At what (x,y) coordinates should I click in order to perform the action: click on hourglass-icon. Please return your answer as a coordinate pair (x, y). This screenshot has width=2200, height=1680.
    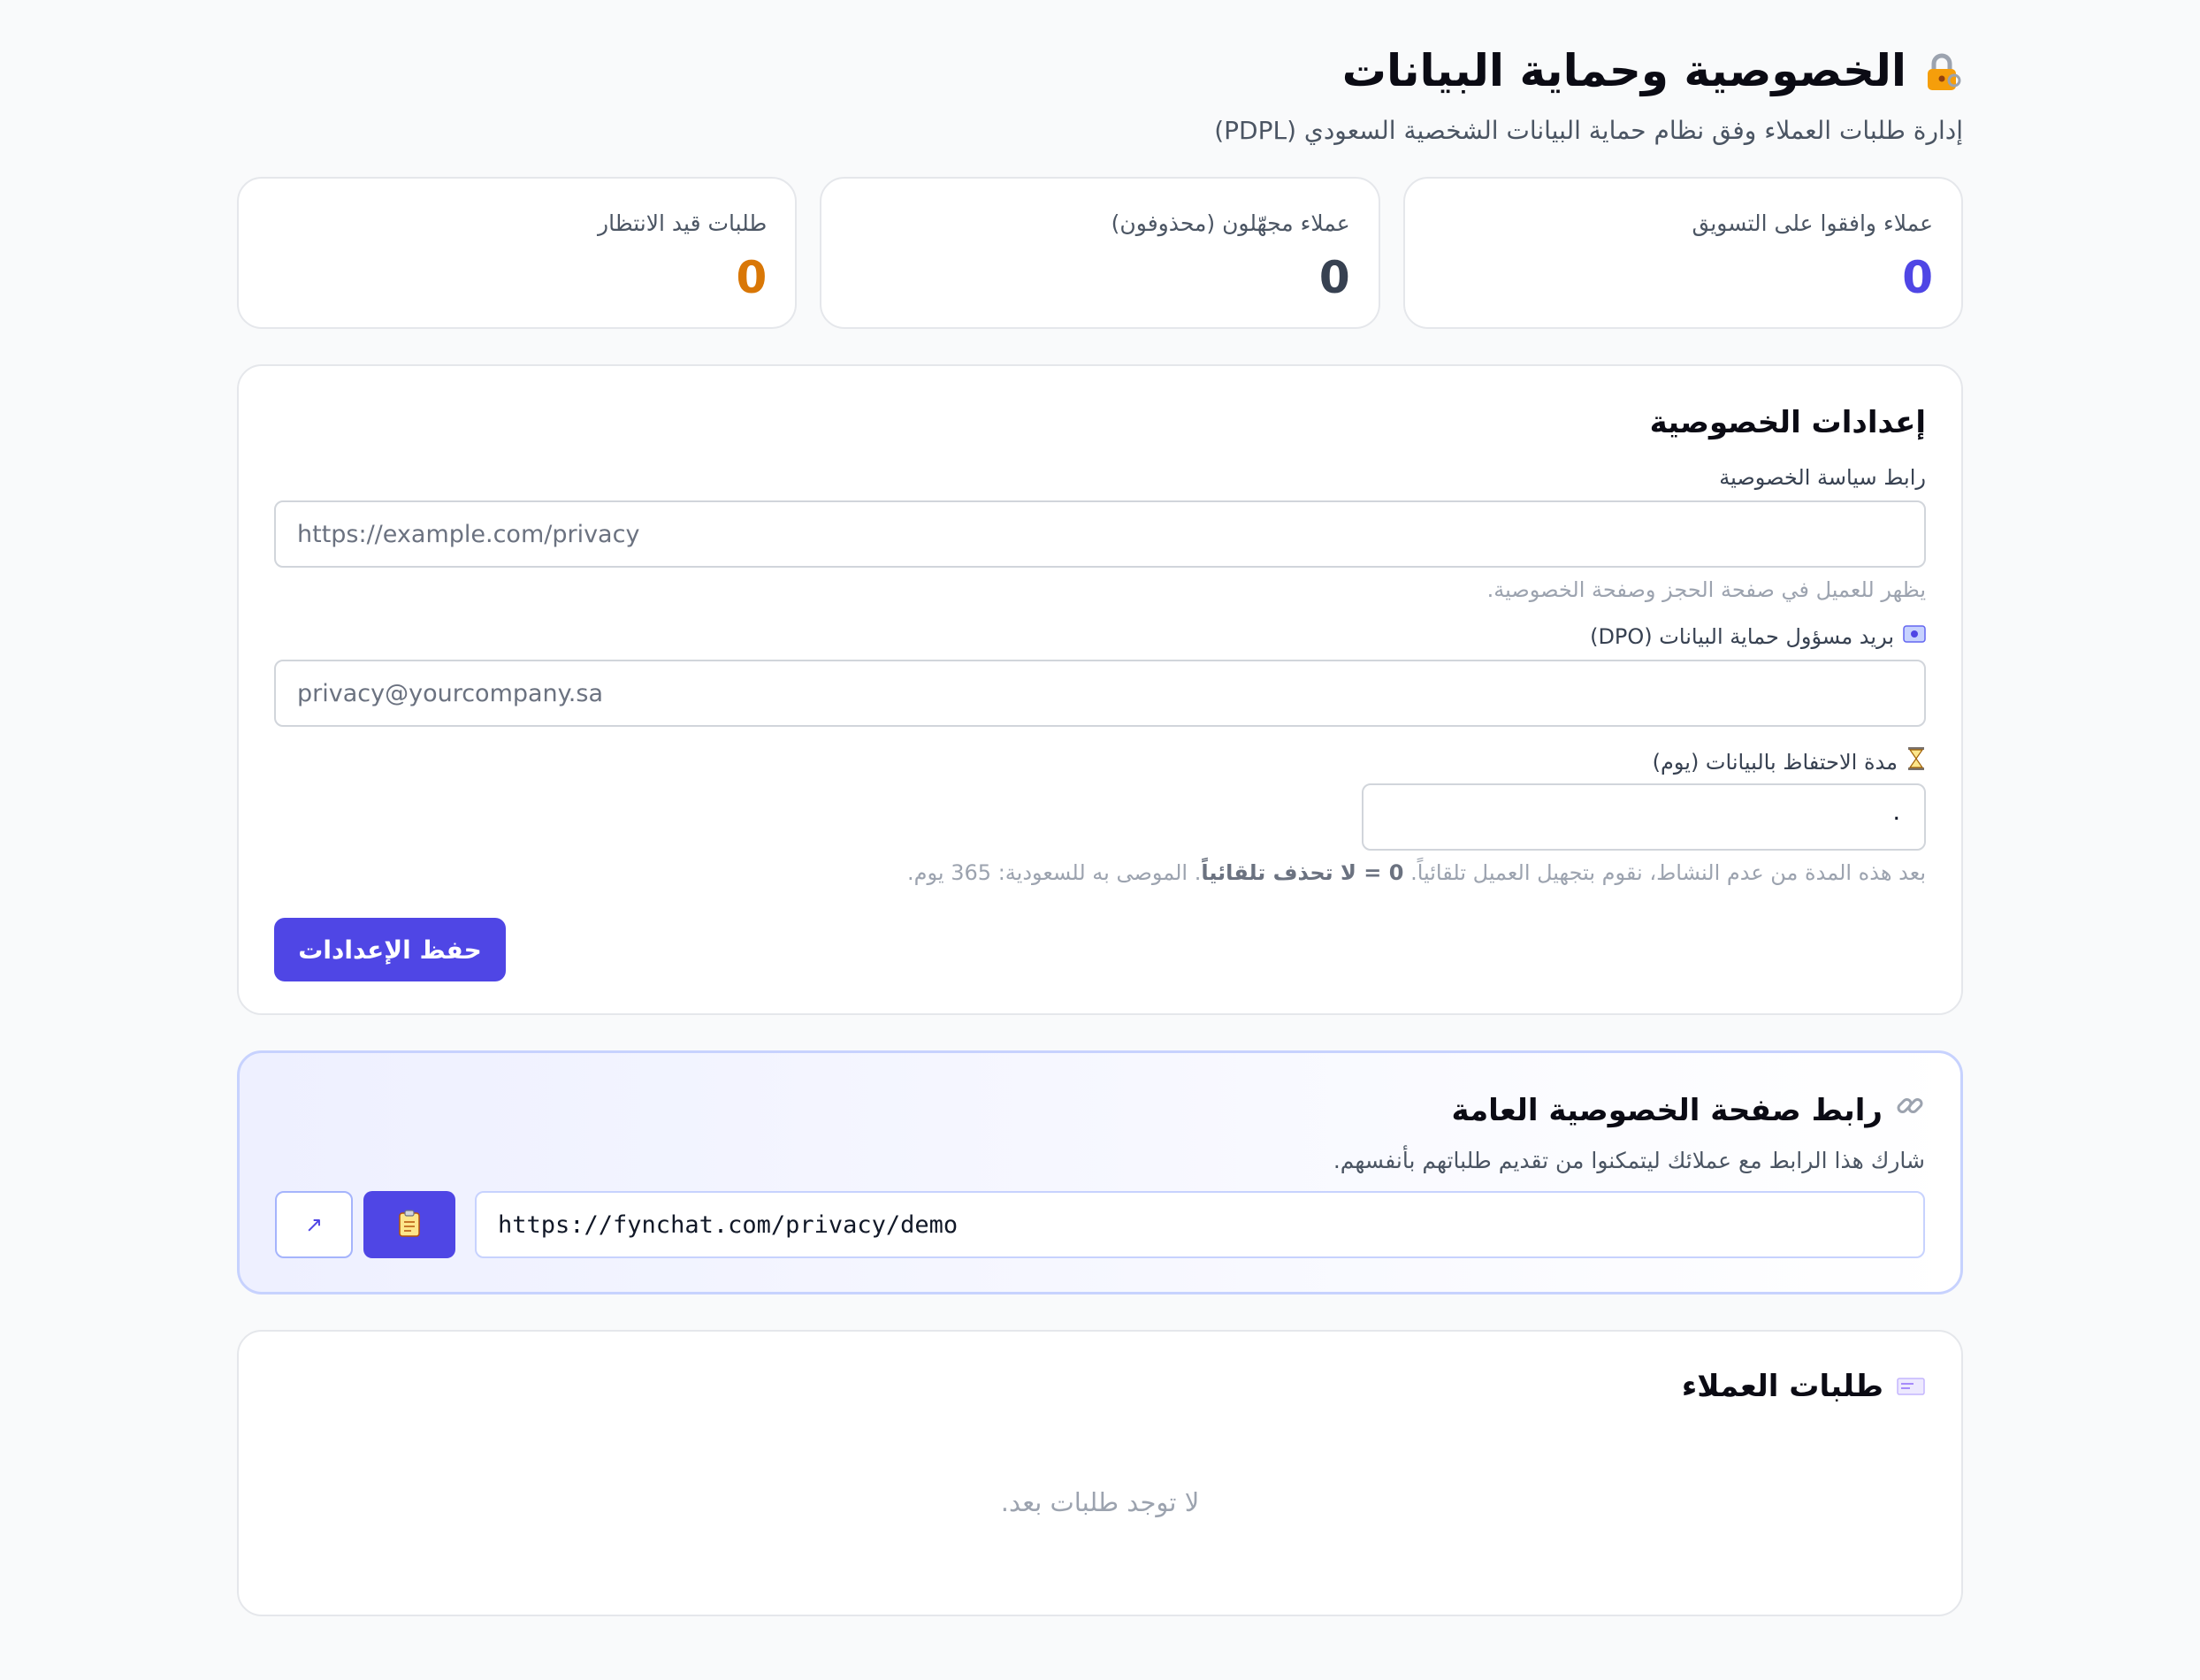
    Looking at the image, I should click on (1916, 762).